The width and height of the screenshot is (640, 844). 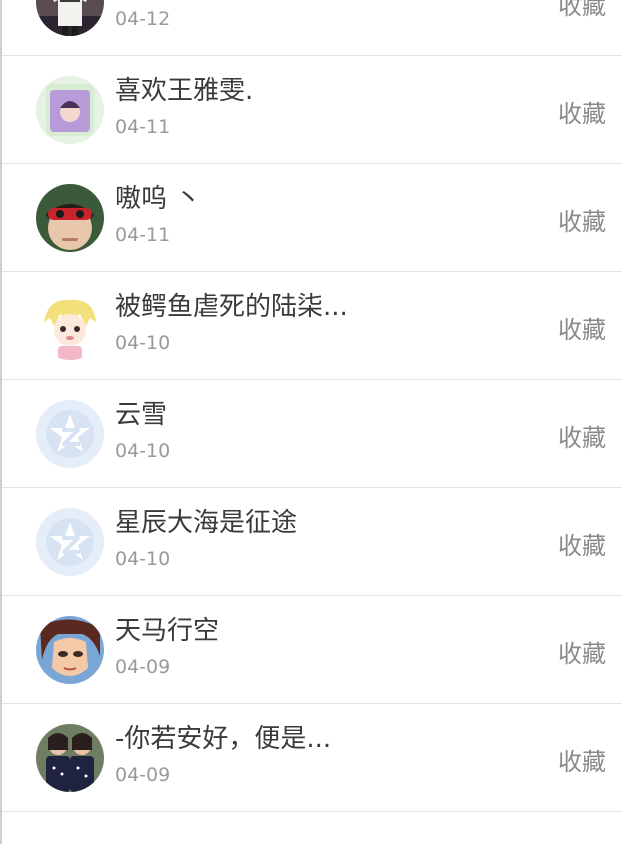 What do you see at coordinates (312, 110) in the screenshot?
I see `list-item: 喜欢王雅雯. 04-11 收藏` at bounding box center [312, 110].